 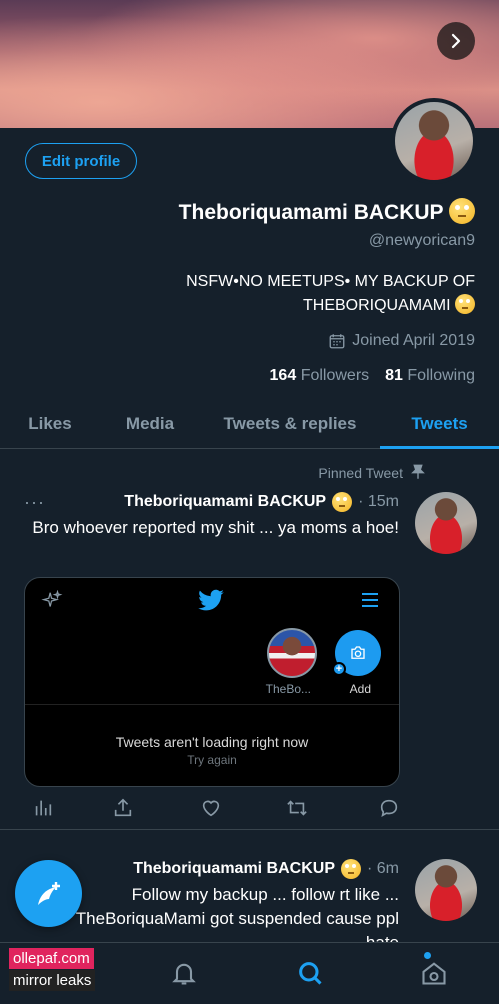 I want to click on followers-link: 164 Followers, so click(x=320, y=376).